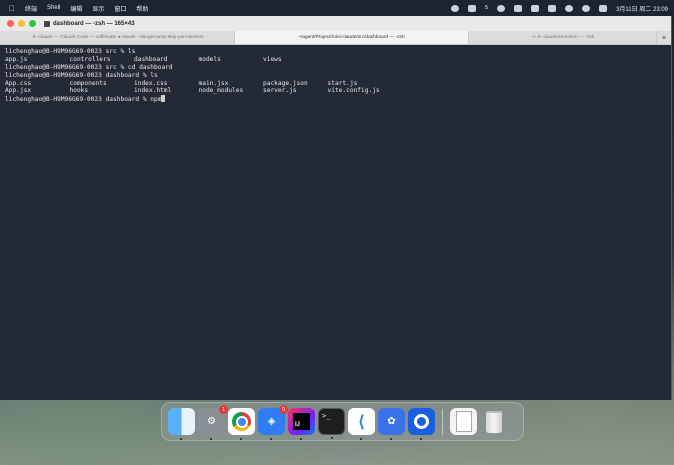 Image resolution: width=674 pixels, height=465 pixels. Describe the element at coordinates (518, 8) in the screenshot. I see `tray-icon` at that location.